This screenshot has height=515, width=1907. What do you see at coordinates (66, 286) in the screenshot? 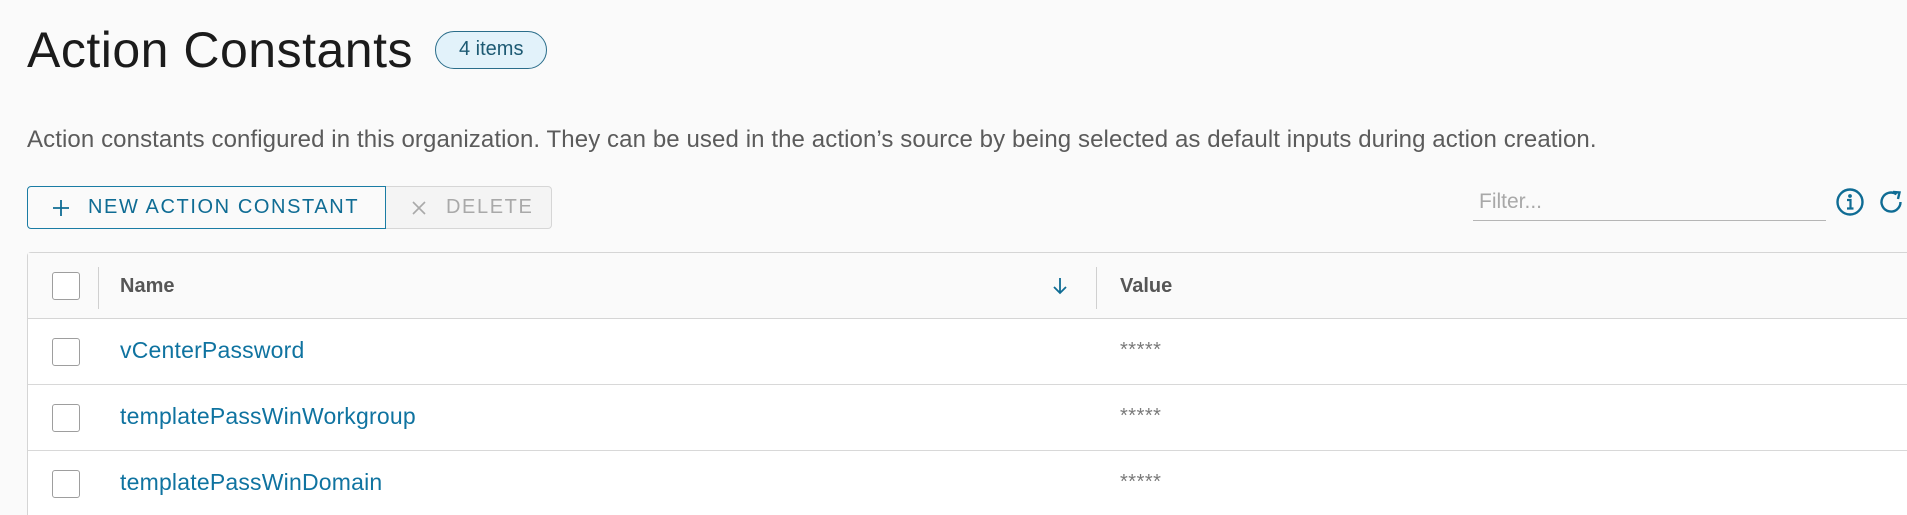
I see `select-all-checkbox` at bounding box center [66, 286].